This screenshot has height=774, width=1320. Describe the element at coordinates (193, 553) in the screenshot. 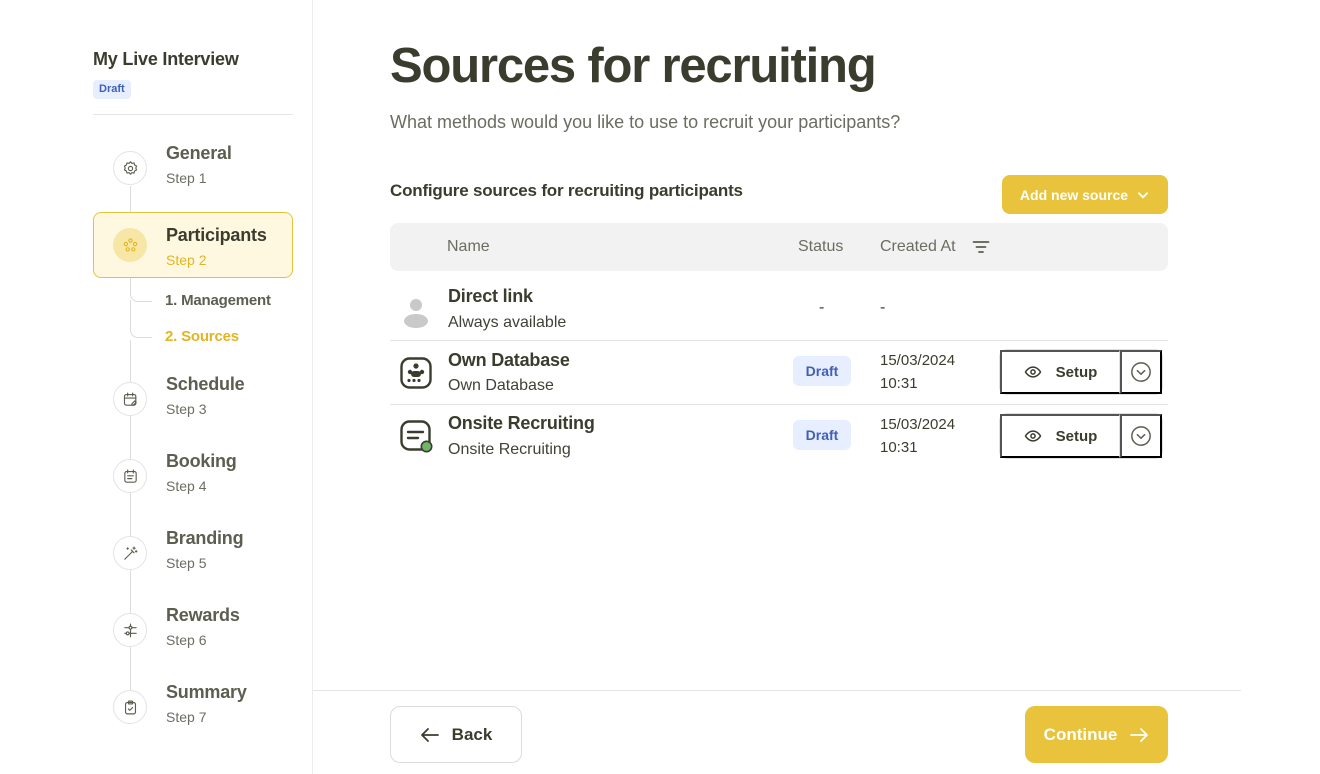

I see `sidebar-step-branding: Branding Step 5` at that location.